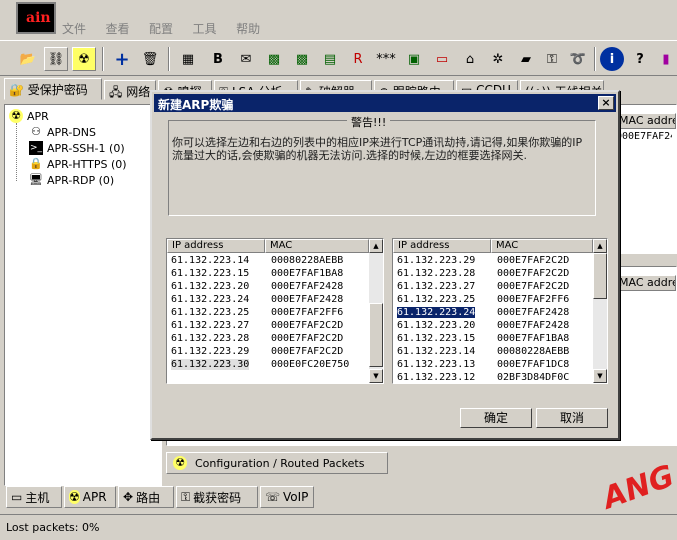  I want to click on info-icon: i, so click(612, 59).